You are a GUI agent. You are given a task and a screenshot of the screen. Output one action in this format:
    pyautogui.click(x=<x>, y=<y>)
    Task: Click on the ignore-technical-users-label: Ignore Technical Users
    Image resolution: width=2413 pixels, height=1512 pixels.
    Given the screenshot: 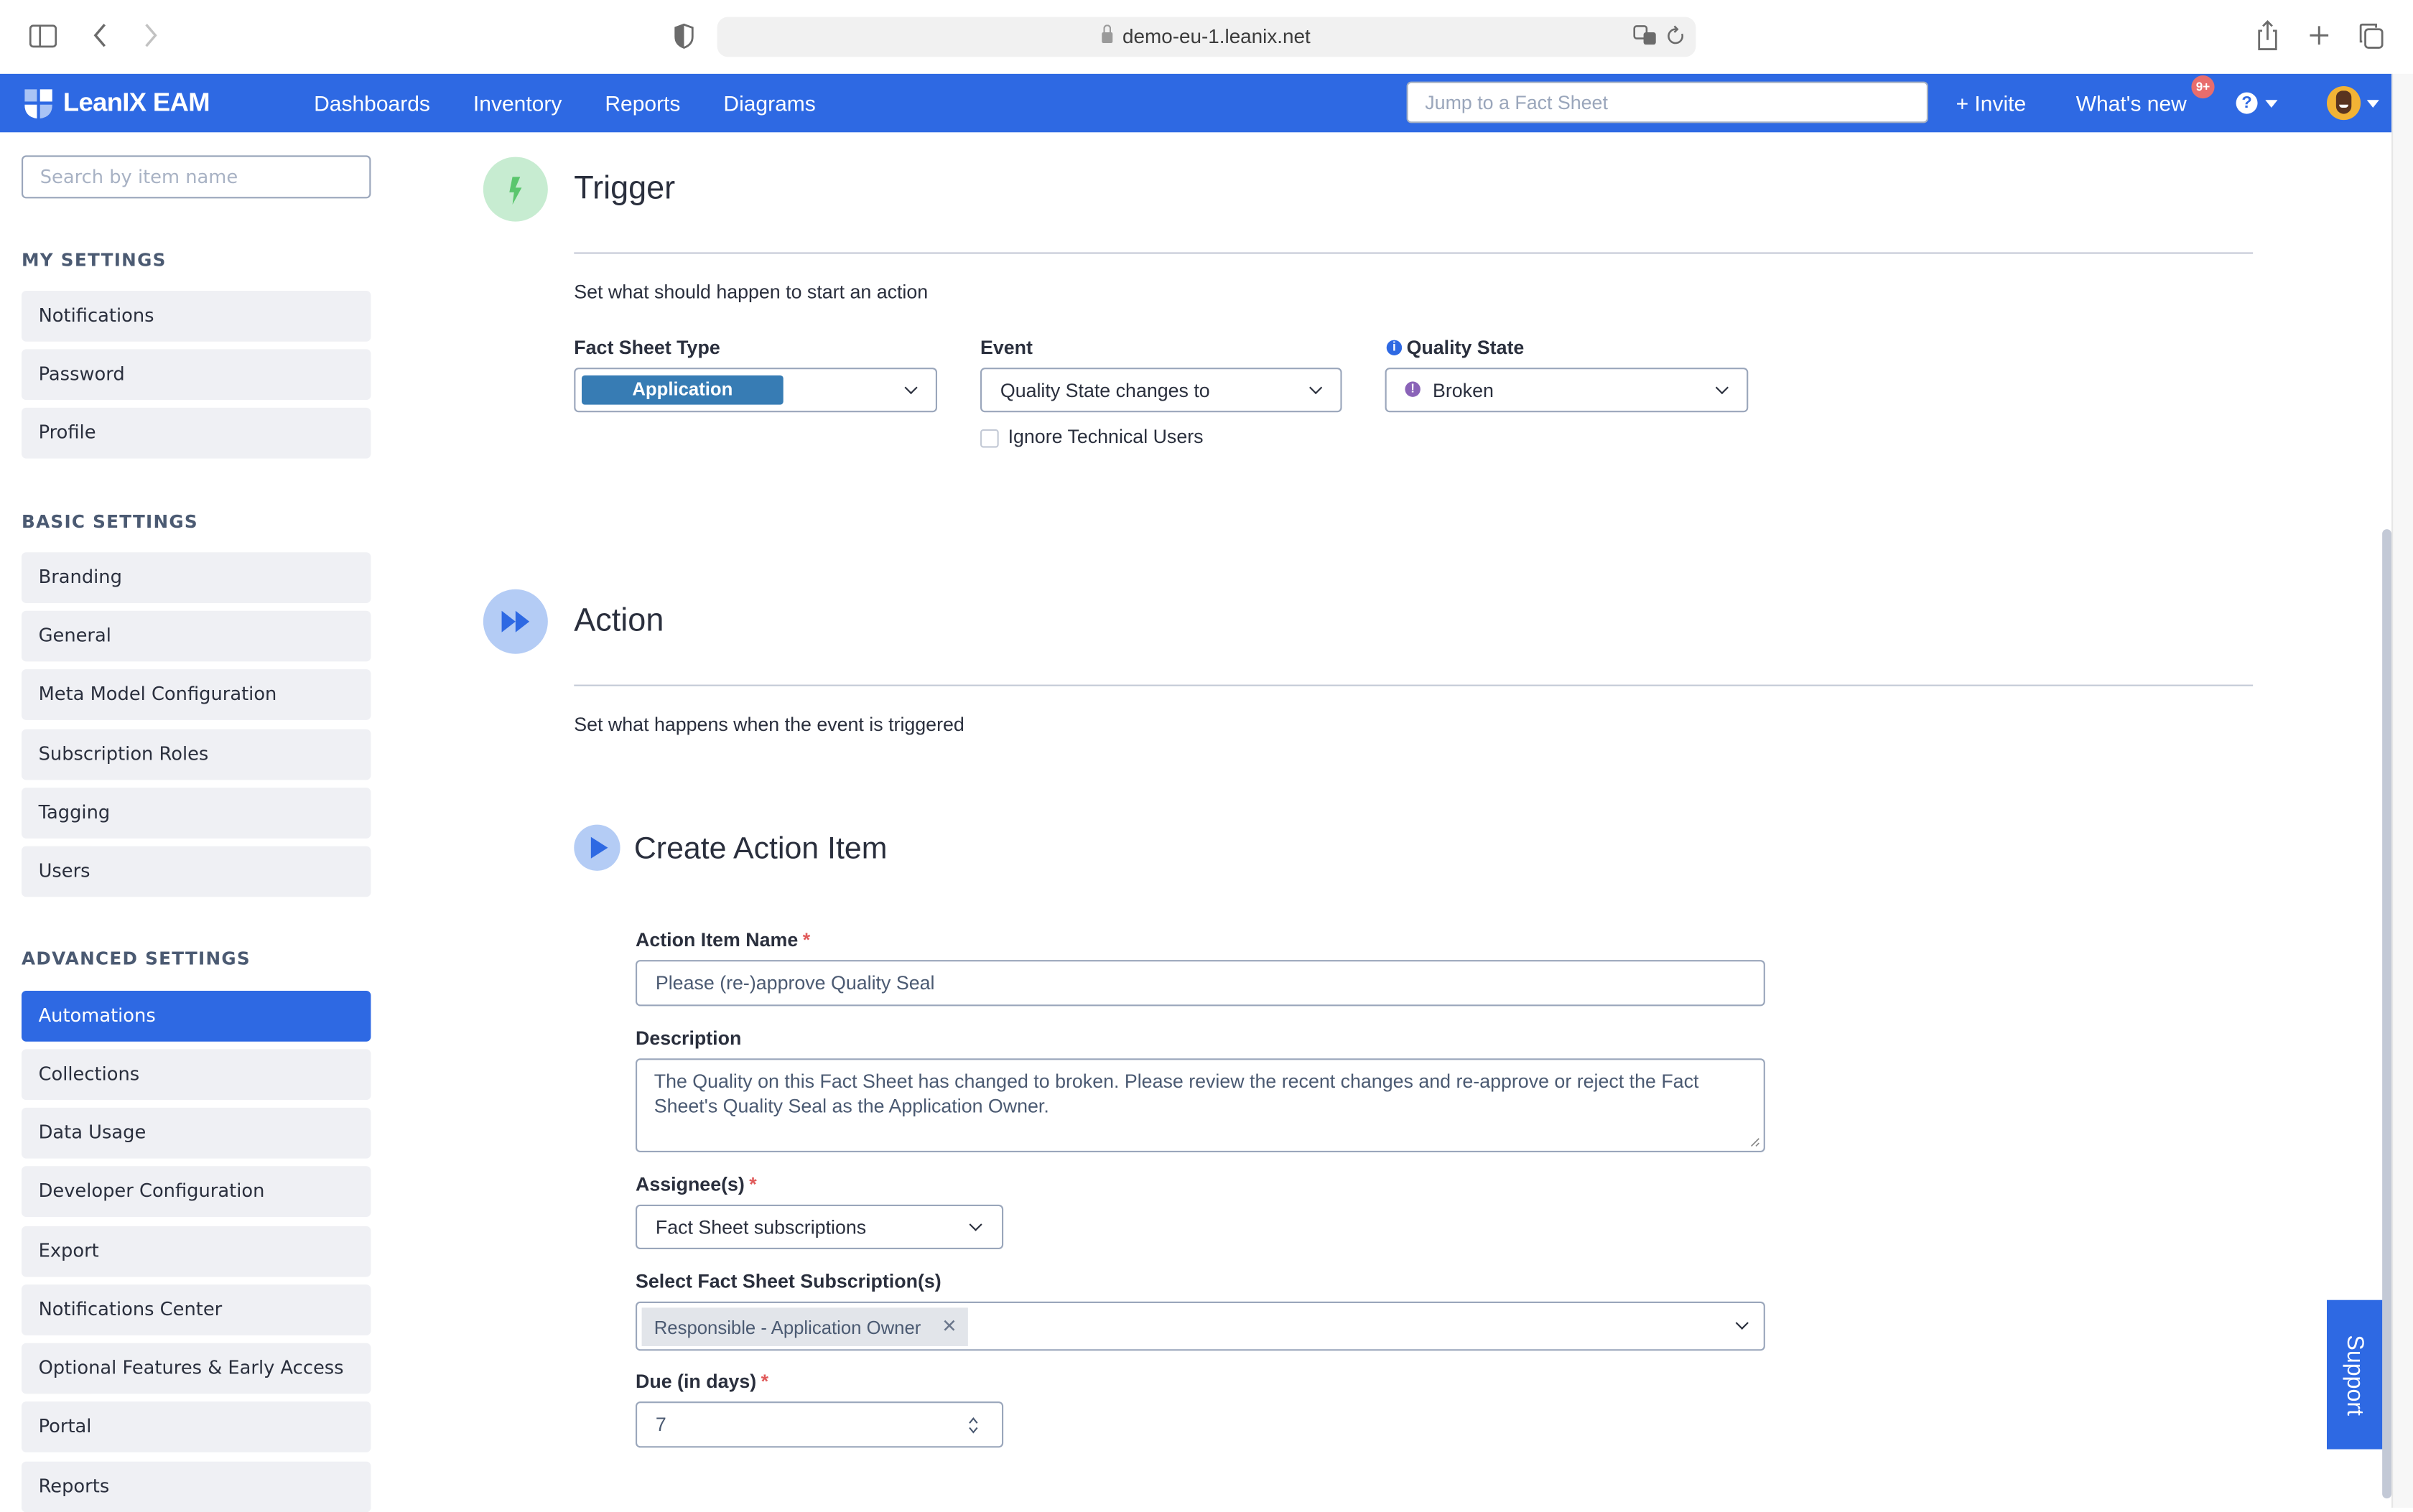 What is the action you would take?
    pyautogui.click(x=1106, y=437)
    